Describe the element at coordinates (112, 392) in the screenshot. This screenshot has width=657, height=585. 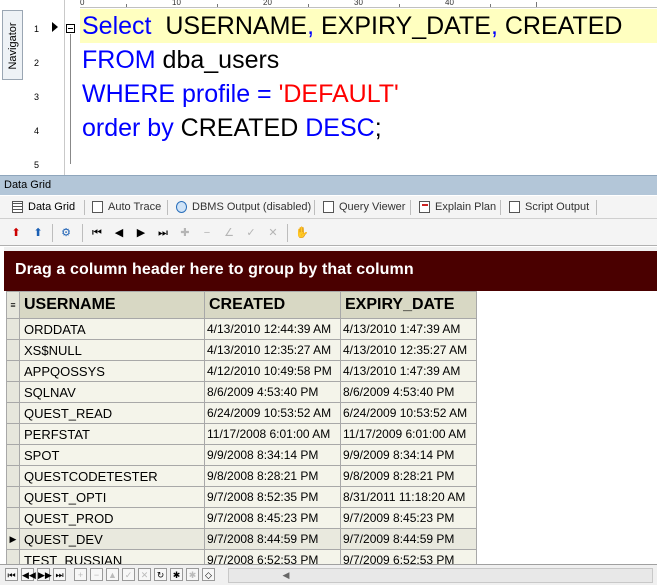
I see `cell-username: SQLNAV` at that location.